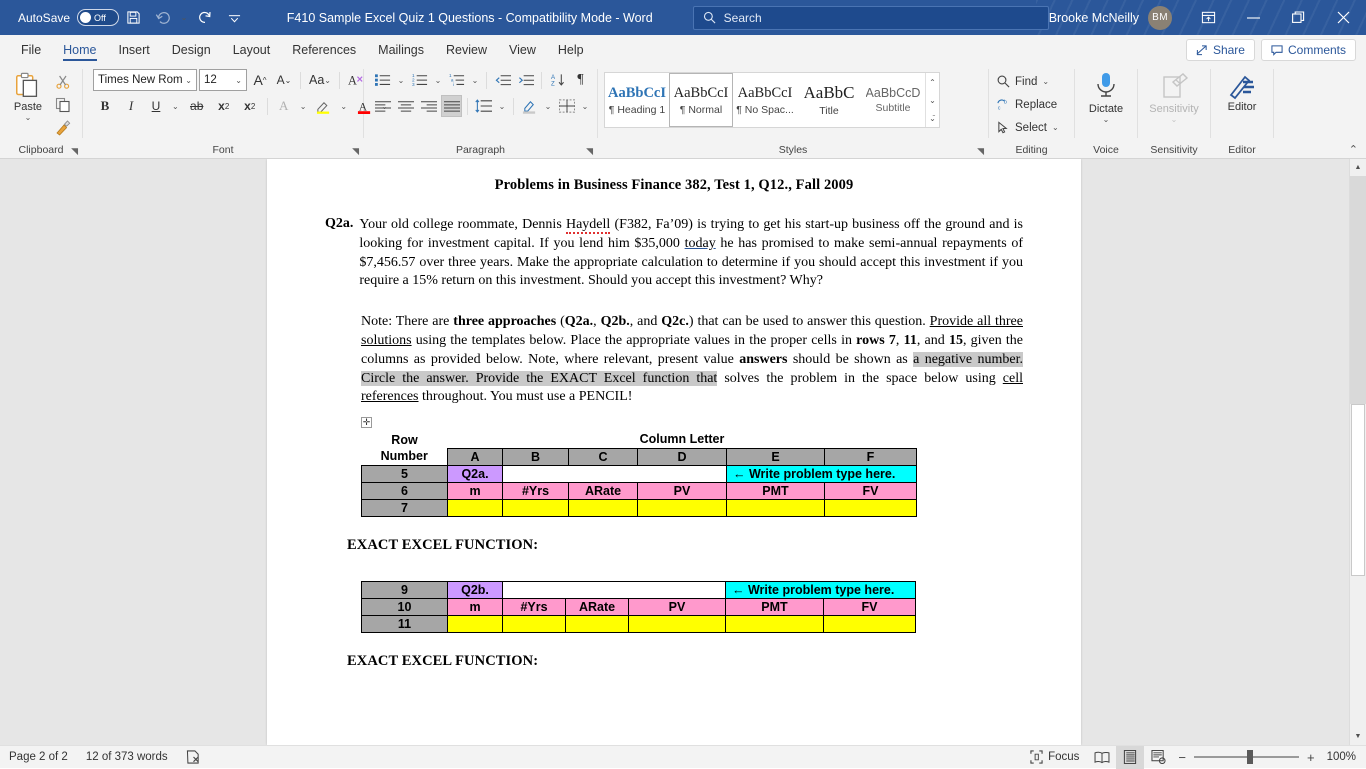 This screenshot has height=769, width=1366. I want to click on cell-e11, so click(775, 623).